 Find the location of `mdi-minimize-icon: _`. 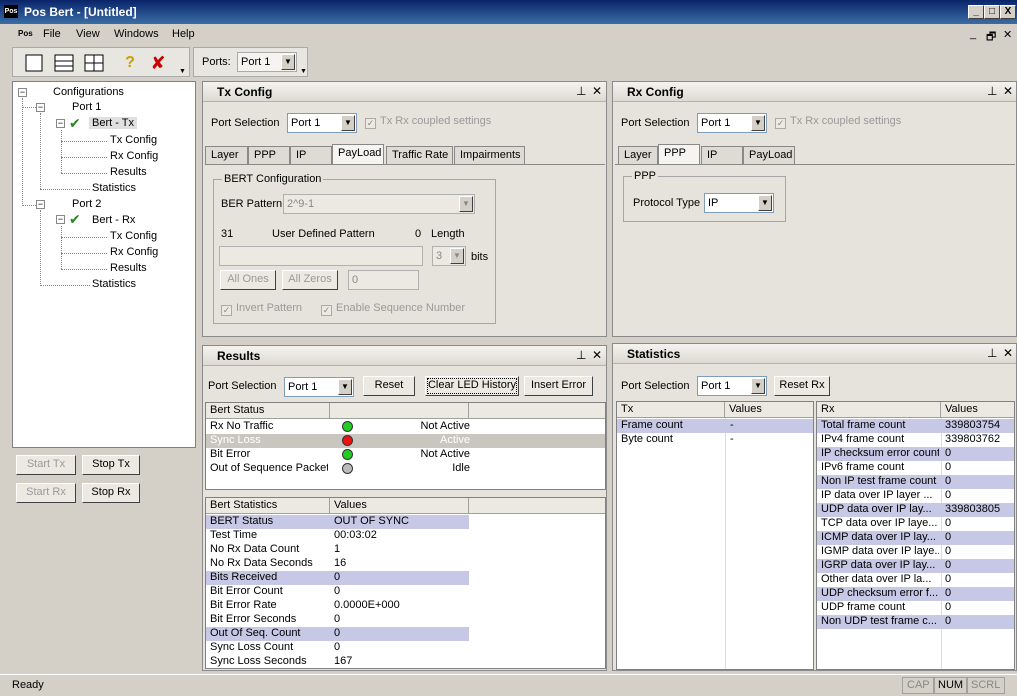

mdi-minimize-icon: _ is located at coordinates (973, 34).